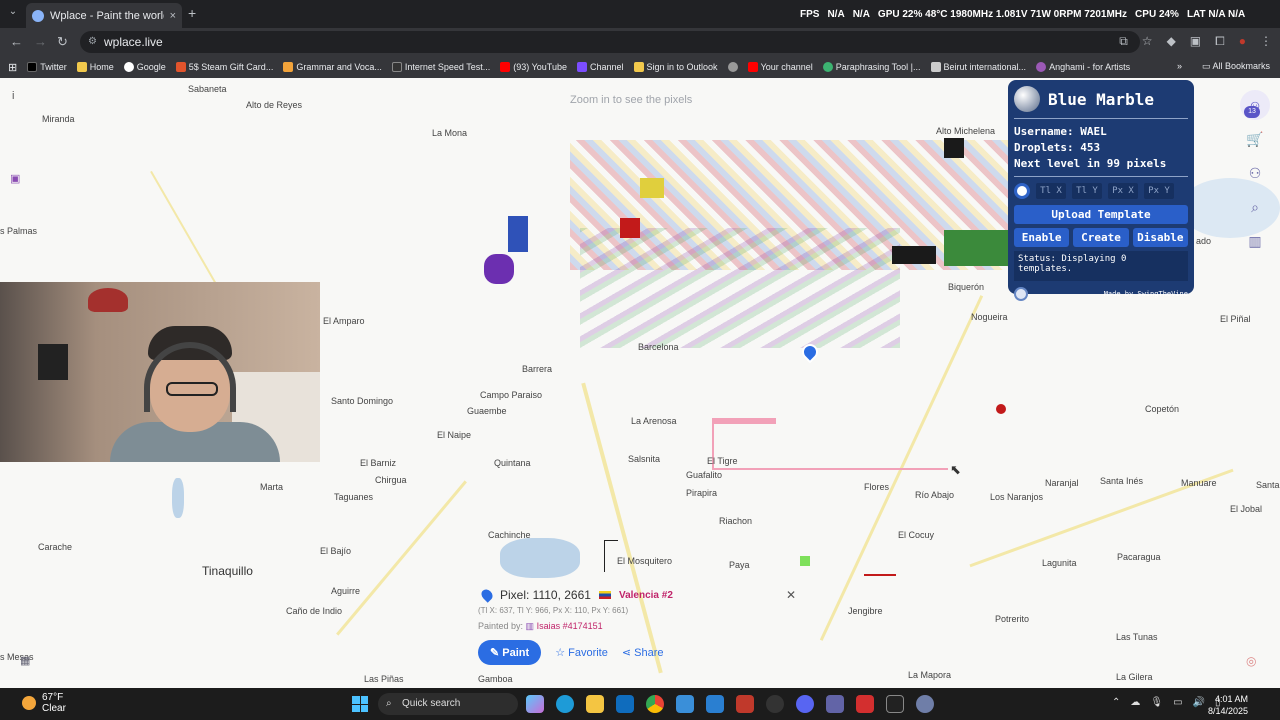 This screenshot has width=1280, height=720. Describe the element at coordinates (600, 67) in the screenshot. I see `bookmark-item: Channel` at that location.